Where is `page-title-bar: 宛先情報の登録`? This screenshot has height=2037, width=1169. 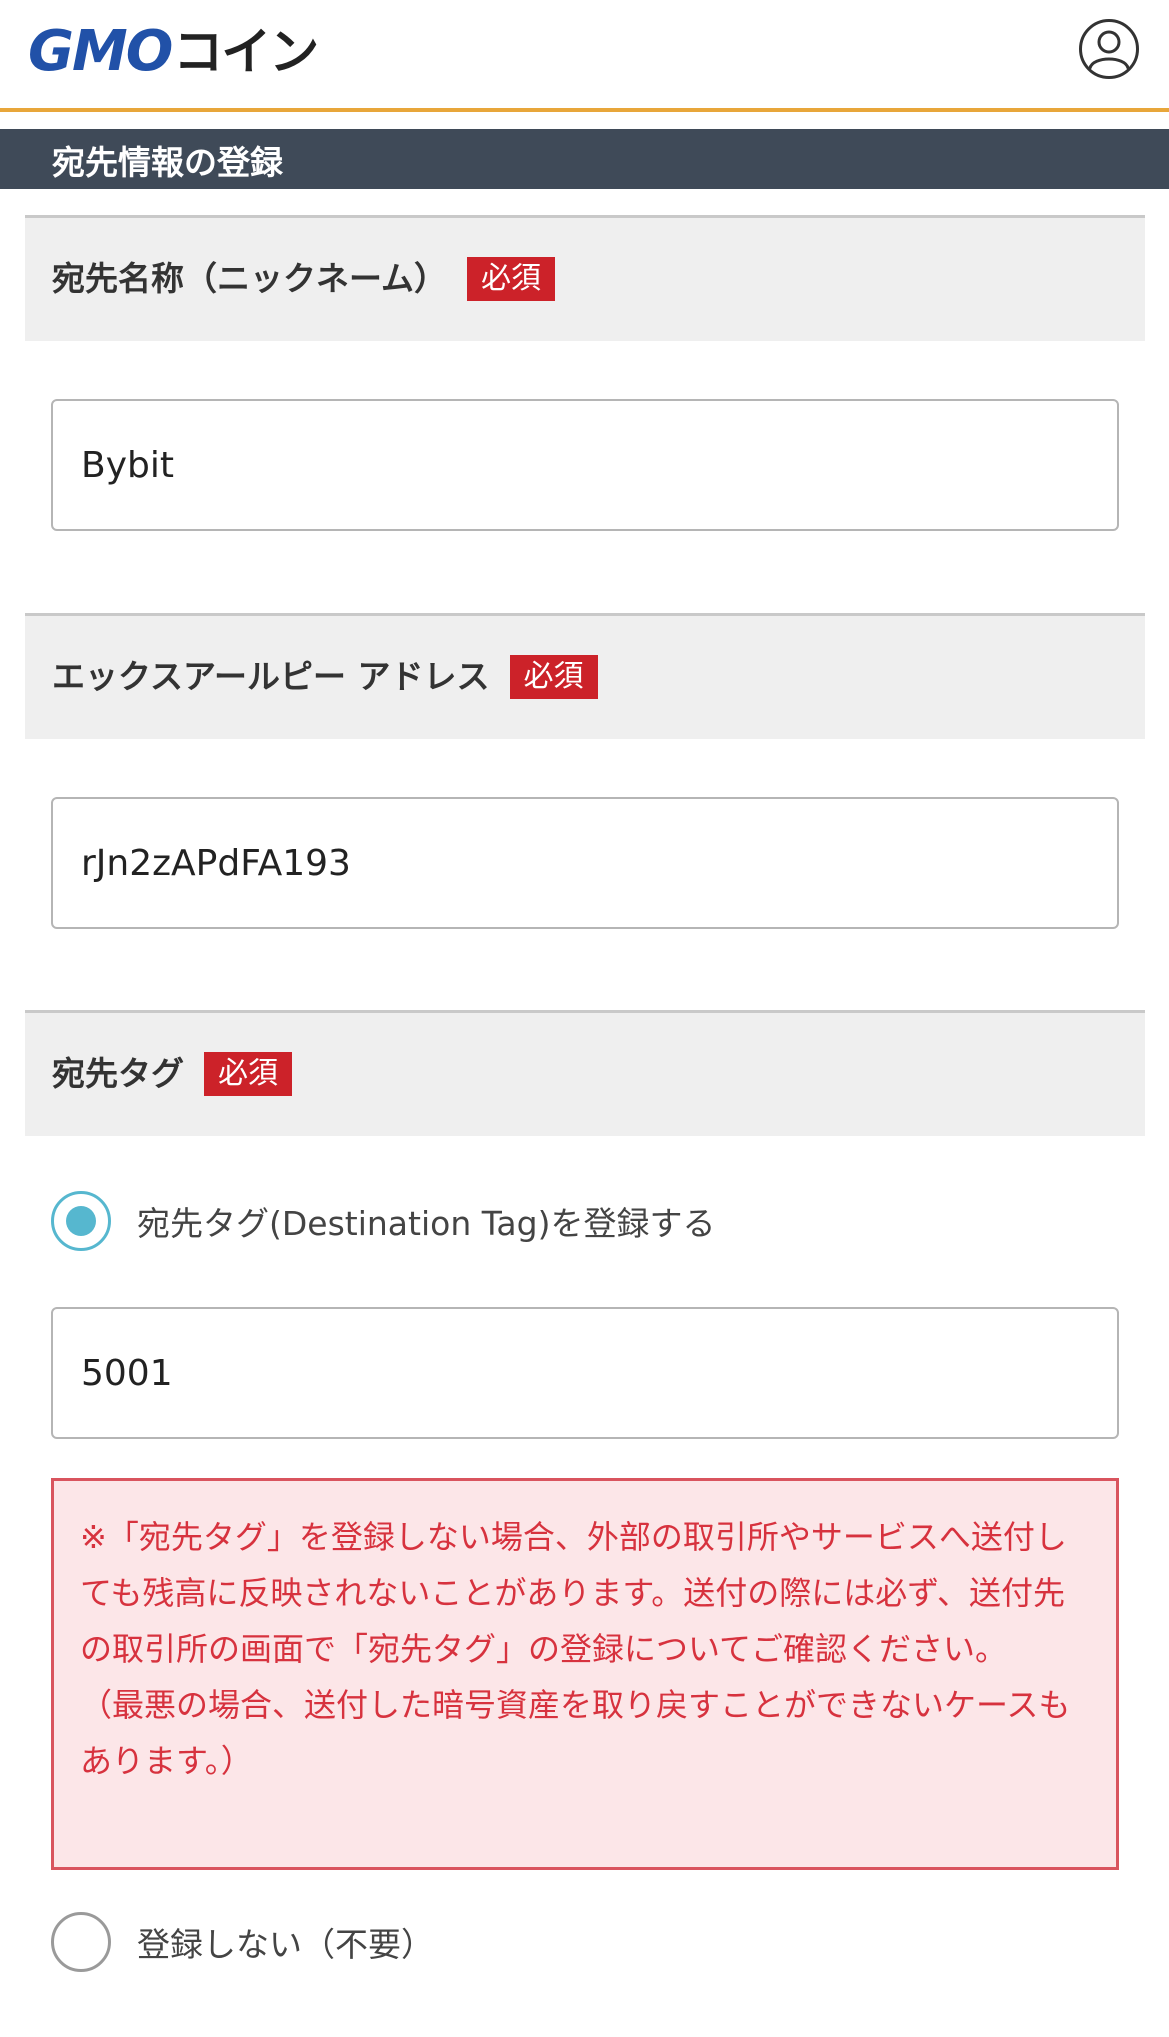
page-title-bar: 宛先情報の登録 is located at coordinates (584, 159).